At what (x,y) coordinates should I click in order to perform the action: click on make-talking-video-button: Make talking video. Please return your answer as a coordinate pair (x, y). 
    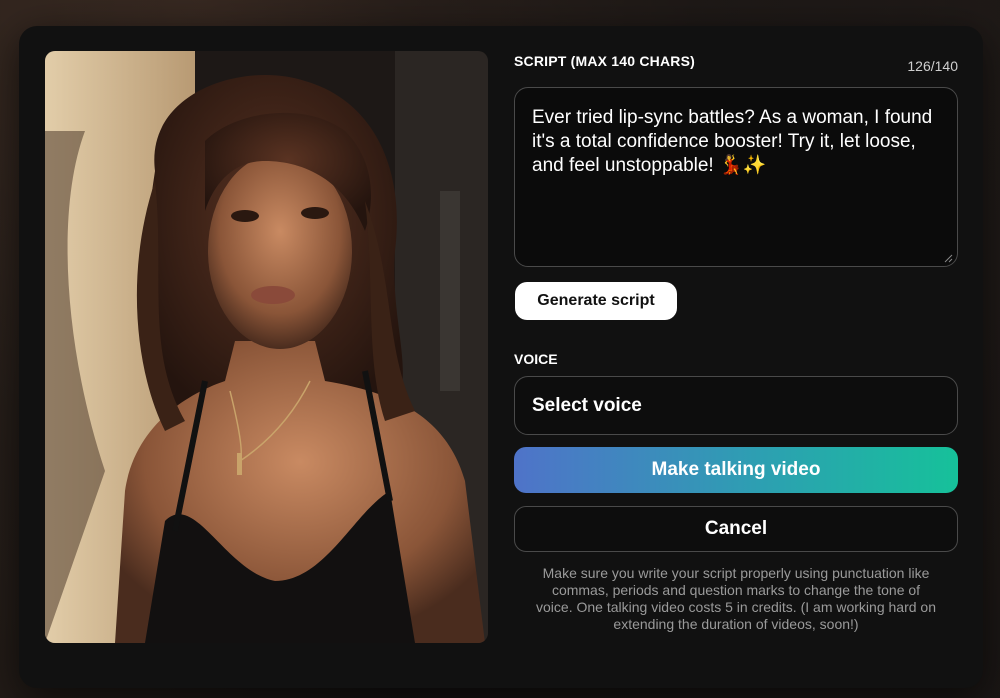
    Looking at the image, I should click on (736, 470).